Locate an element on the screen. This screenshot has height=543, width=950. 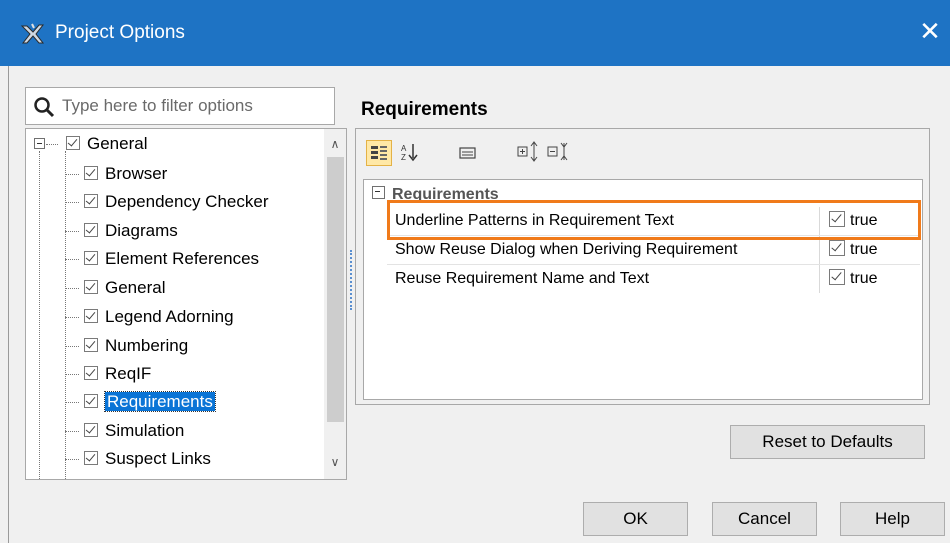
app-logo-icon is located at coordinates (32, 33).